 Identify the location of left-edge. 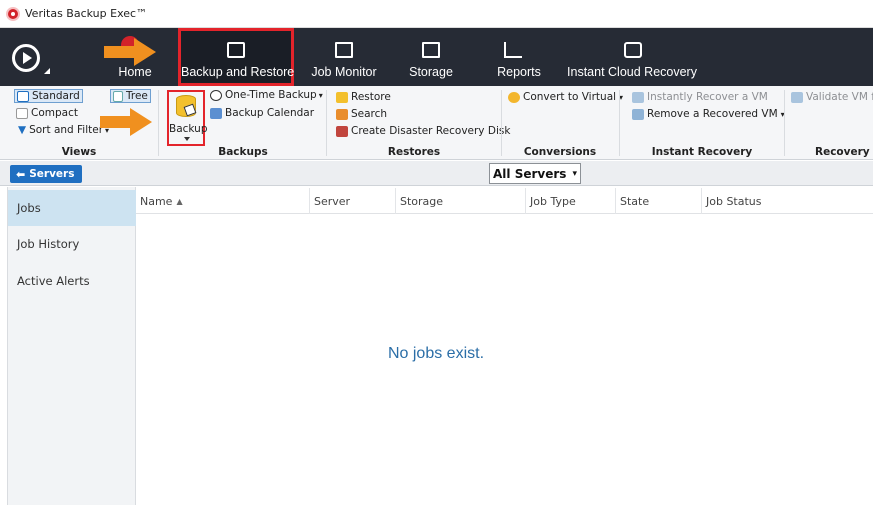
(4, 346).